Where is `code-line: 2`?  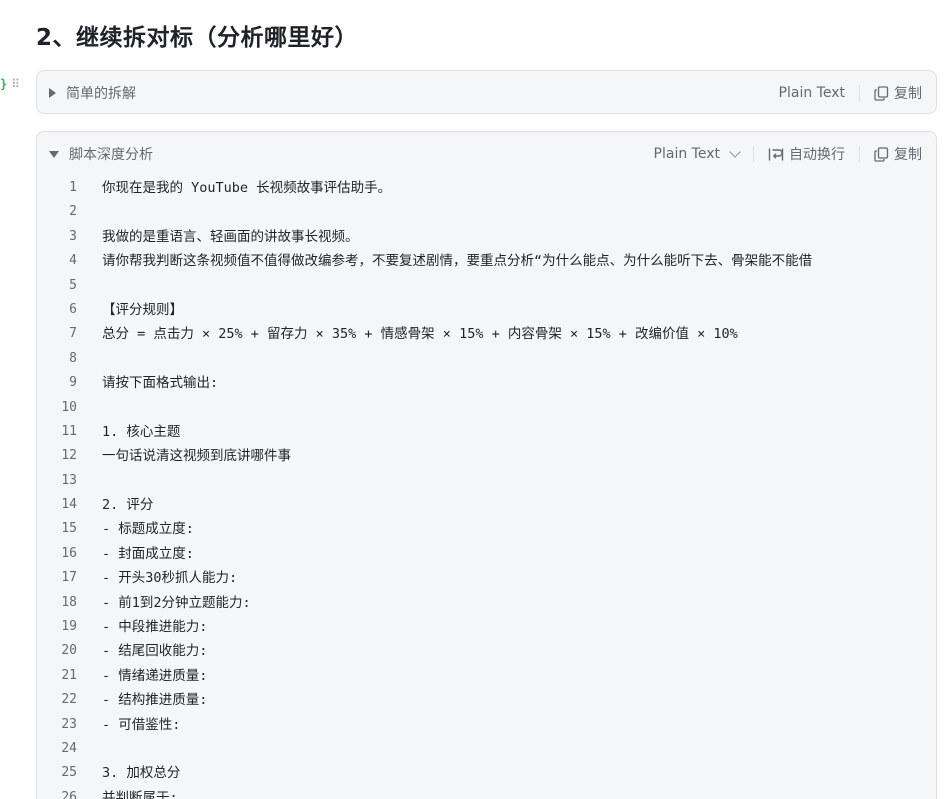 code-line: 2 is located at coordinates (486, 212).